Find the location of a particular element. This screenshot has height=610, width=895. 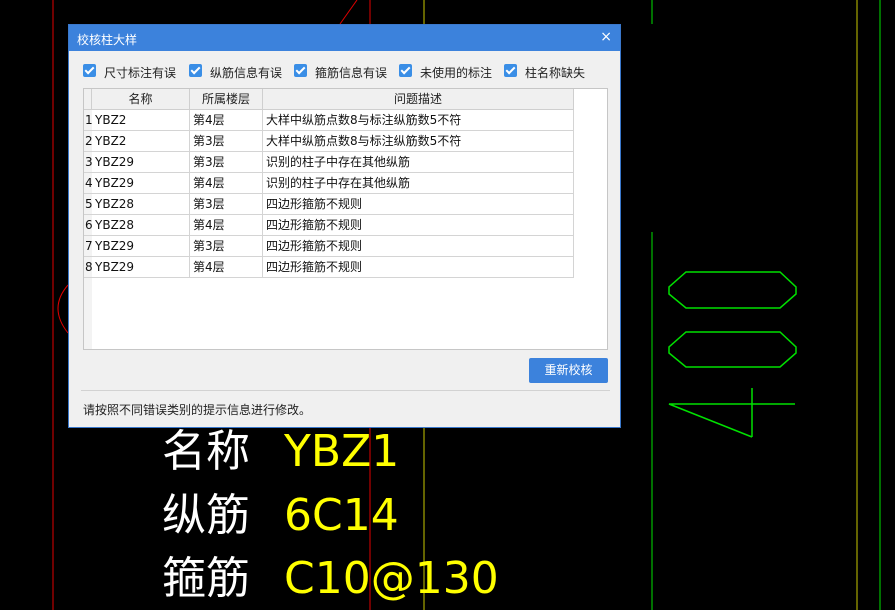

table-row: 7 YBZ29 第3层 四边形箍筋不规则 is located at coordinates (329, 246).